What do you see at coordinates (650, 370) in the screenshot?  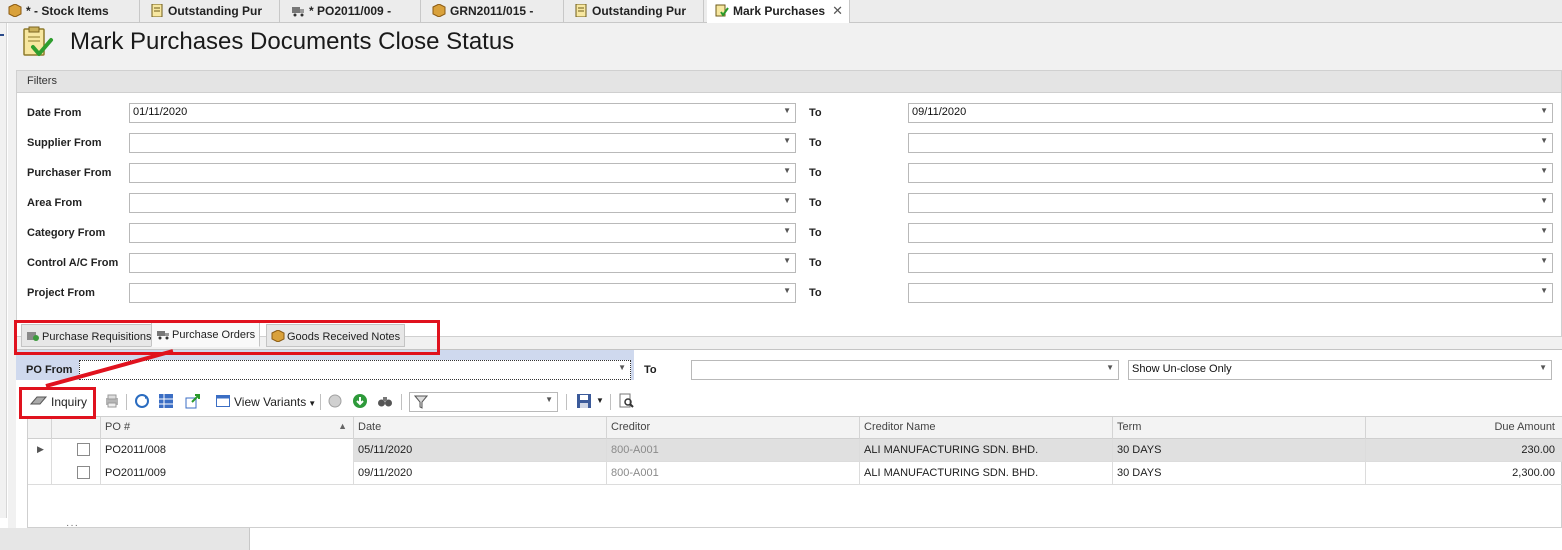 I see `po-to-label: To` at bounding box center [650, 370].